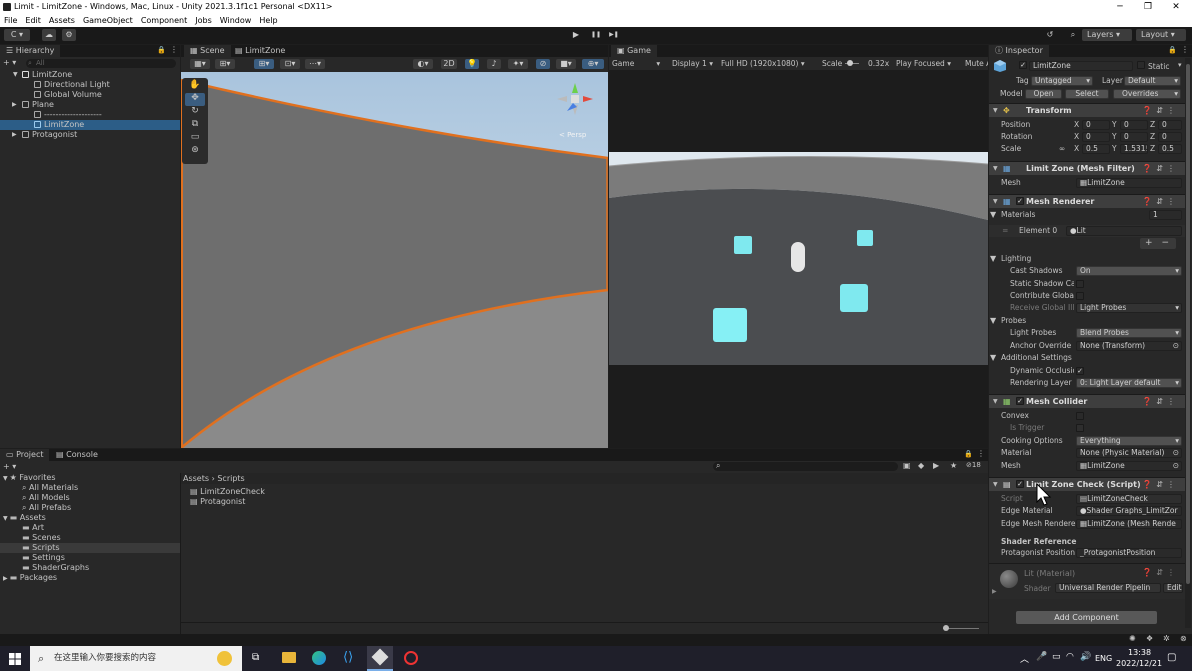  Describe the element at coordinates (1149, 243) in the screenshot. I see `add-element-button: +` at that location.